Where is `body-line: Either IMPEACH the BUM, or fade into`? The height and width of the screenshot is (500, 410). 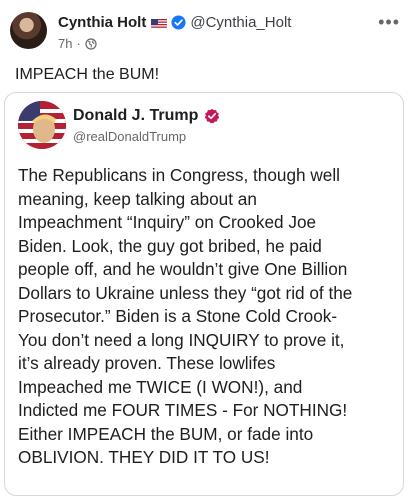
body-line: Either IMPEACH the BUM, or fade into is located at coordinates (166, 433).